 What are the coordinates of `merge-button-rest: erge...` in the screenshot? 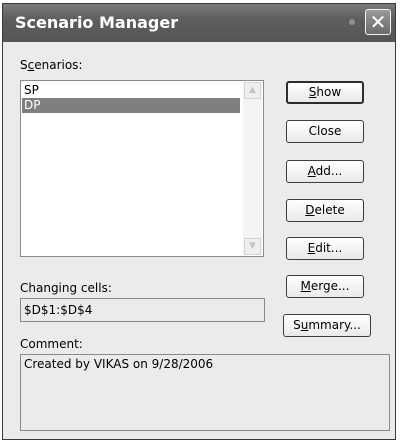 It's located at (330, 286).